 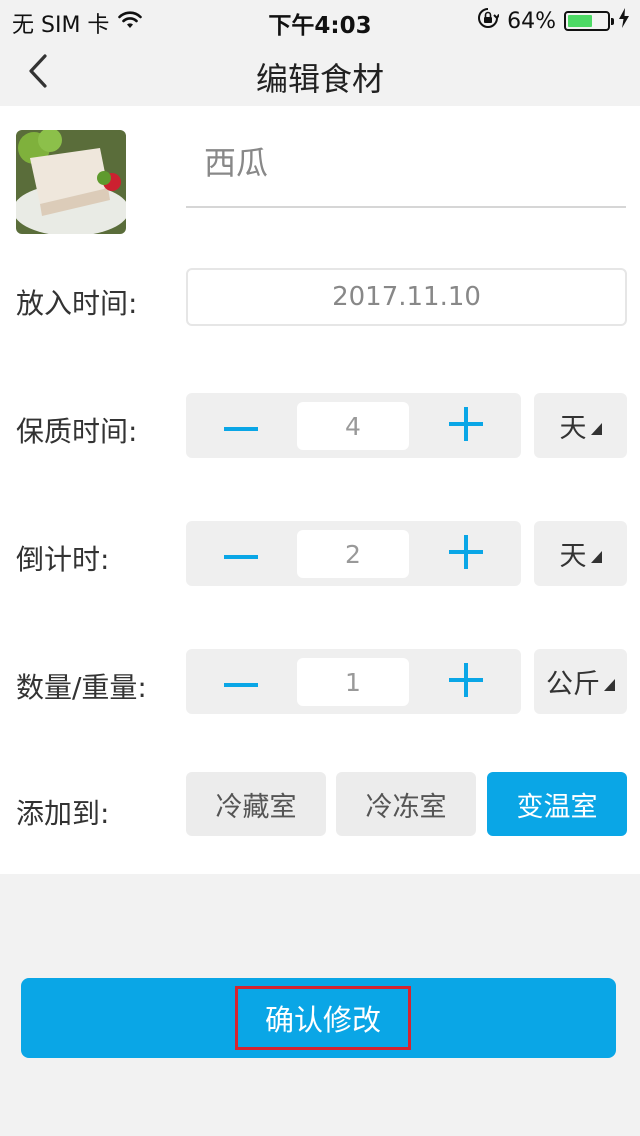 I want to click on countdown-label: 倒计时:, so click(x=63, y=559).